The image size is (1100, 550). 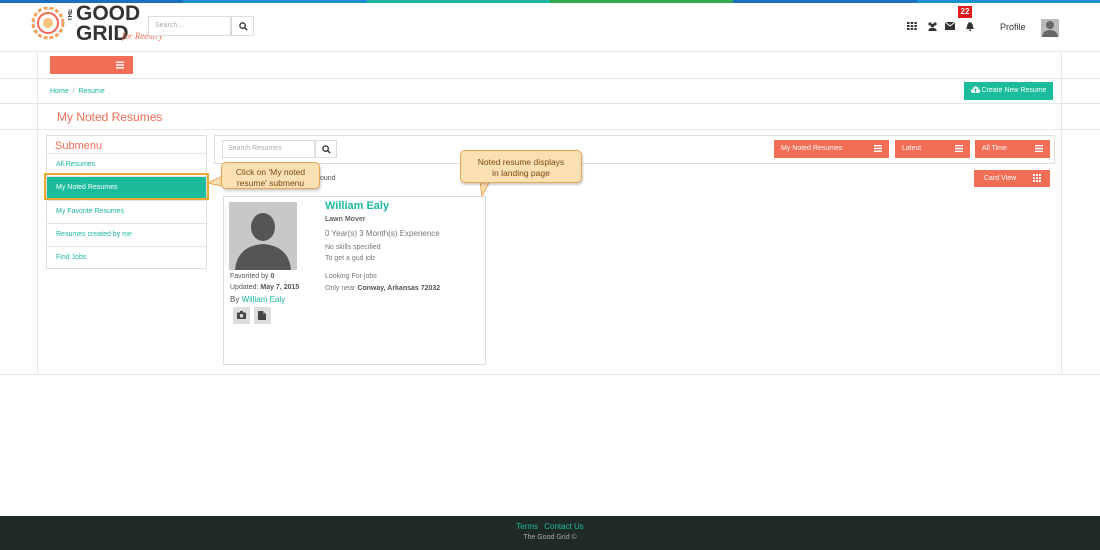 What do you see at coordinates (550, 116) in the screenshot?
I see `title-bar` at bounding box center [550, 116].